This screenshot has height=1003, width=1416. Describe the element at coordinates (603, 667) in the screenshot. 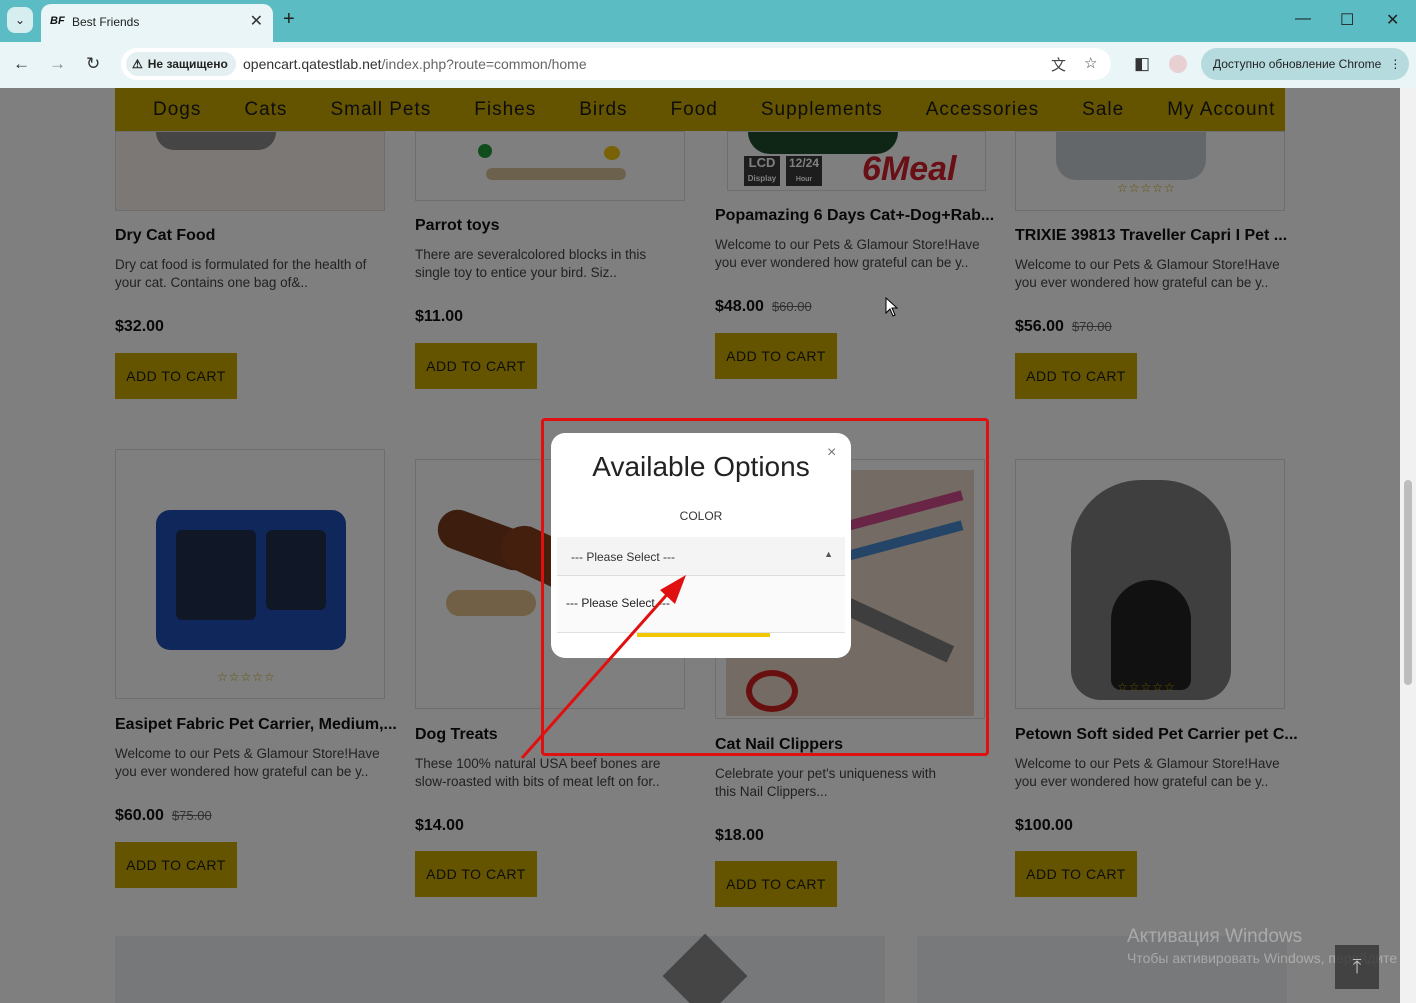

I see `annotation-arrow` at that location.